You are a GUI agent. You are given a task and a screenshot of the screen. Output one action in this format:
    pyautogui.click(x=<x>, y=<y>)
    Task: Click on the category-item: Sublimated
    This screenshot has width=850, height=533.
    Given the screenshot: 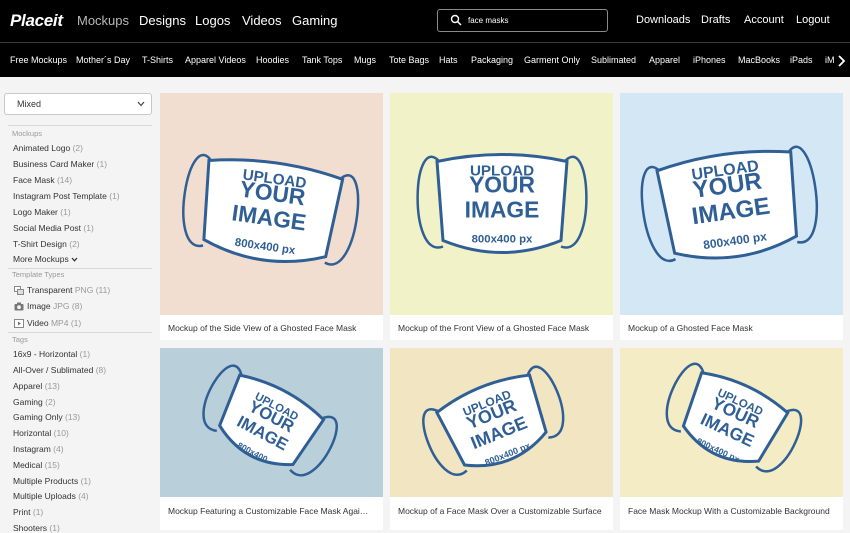 What is the action you would take?
    pyautogui.click(x=613, y=60)
    